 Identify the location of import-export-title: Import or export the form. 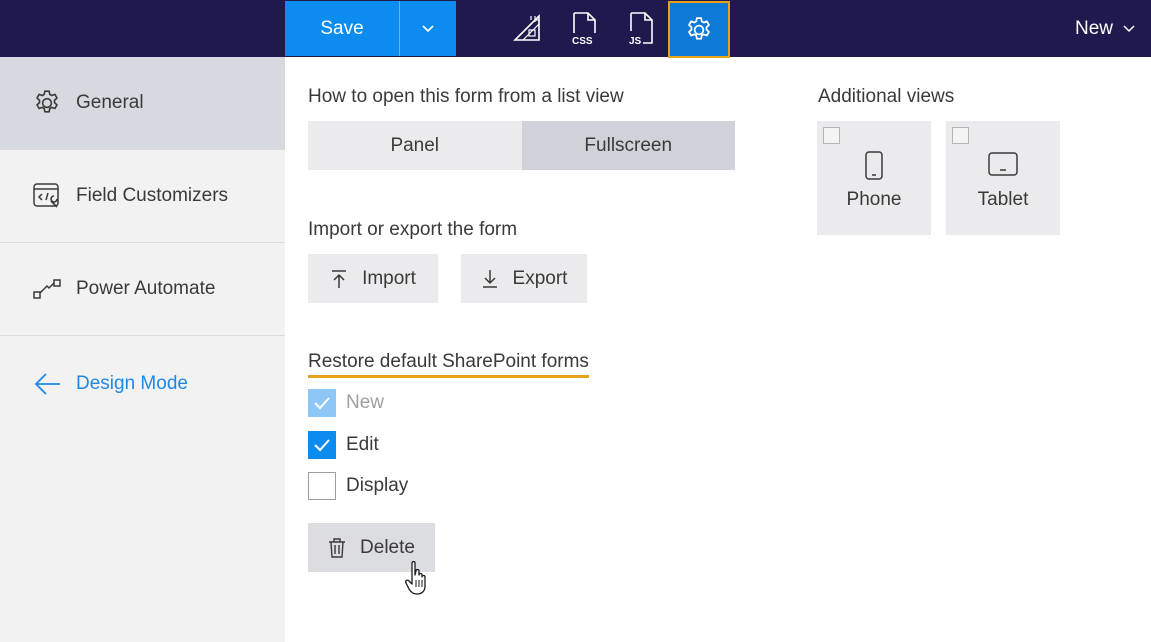
(413, 229).